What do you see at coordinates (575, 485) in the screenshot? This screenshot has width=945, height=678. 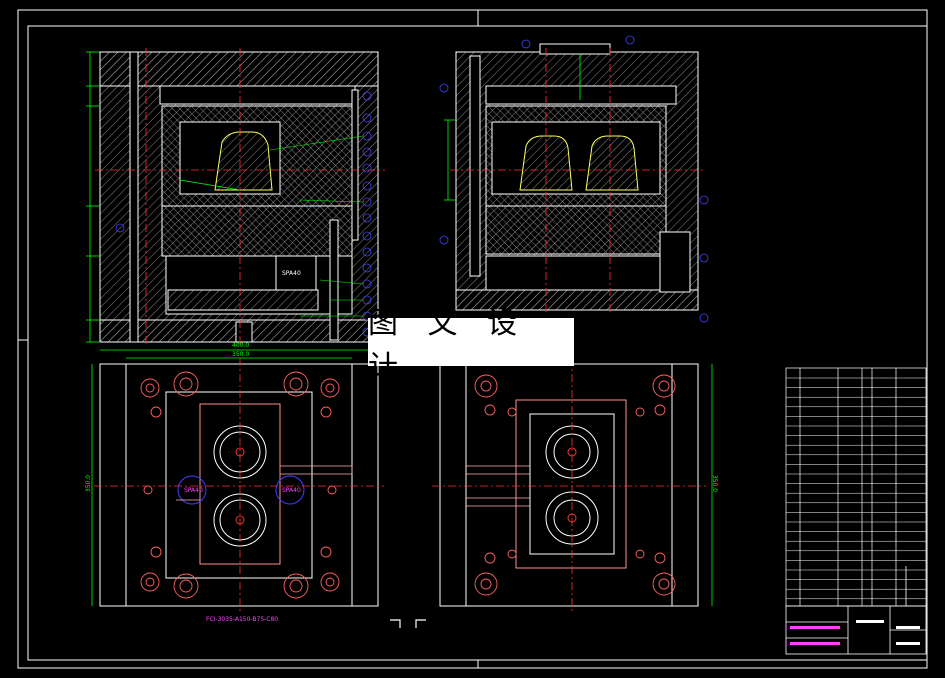 I see `right-plan-bolts` at bounding box center [575, 485].